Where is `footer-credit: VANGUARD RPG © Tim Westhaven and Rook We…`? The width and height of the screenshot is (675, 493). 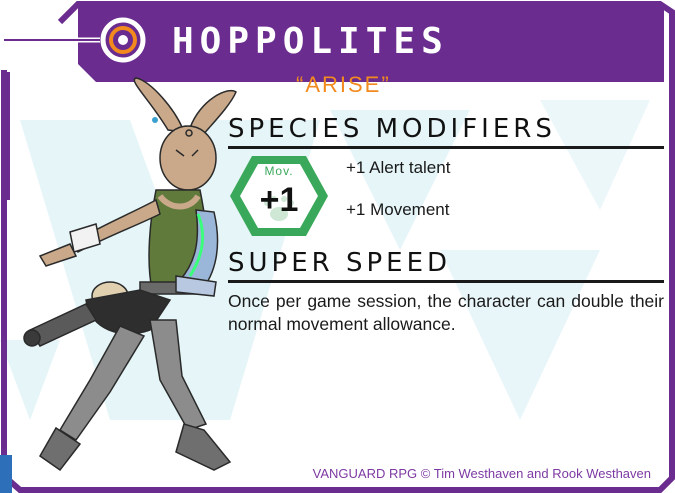
footer-credit: VANGUARD RPG © Tim Westhaven and Rook We… is located at coordinates (481, 473).